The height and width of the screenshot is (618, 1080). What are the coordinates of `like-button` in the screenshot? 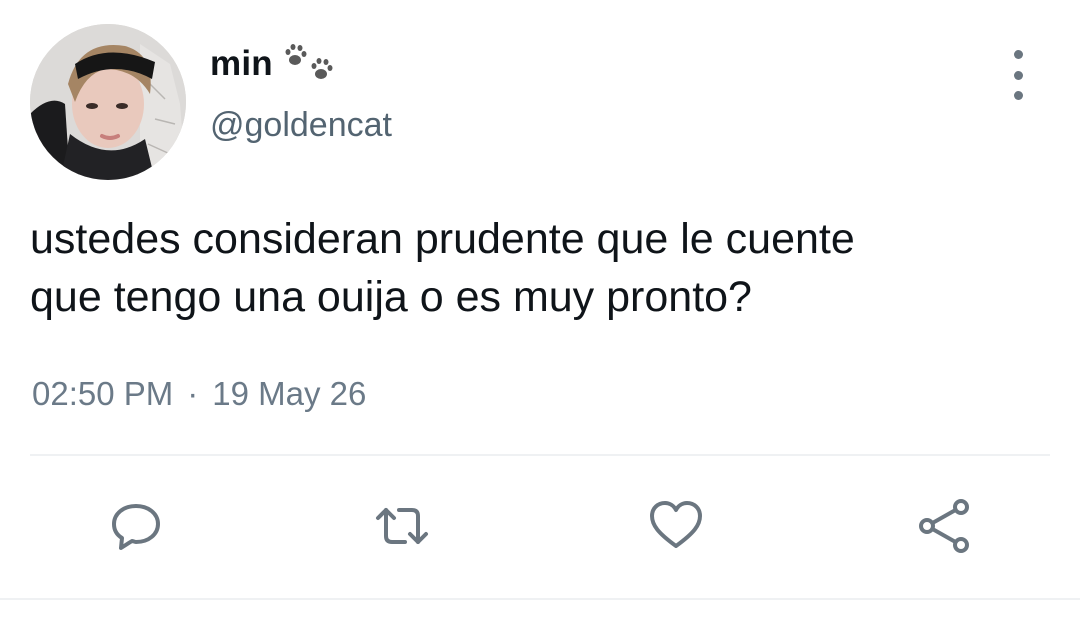 It's located at (676, 526).